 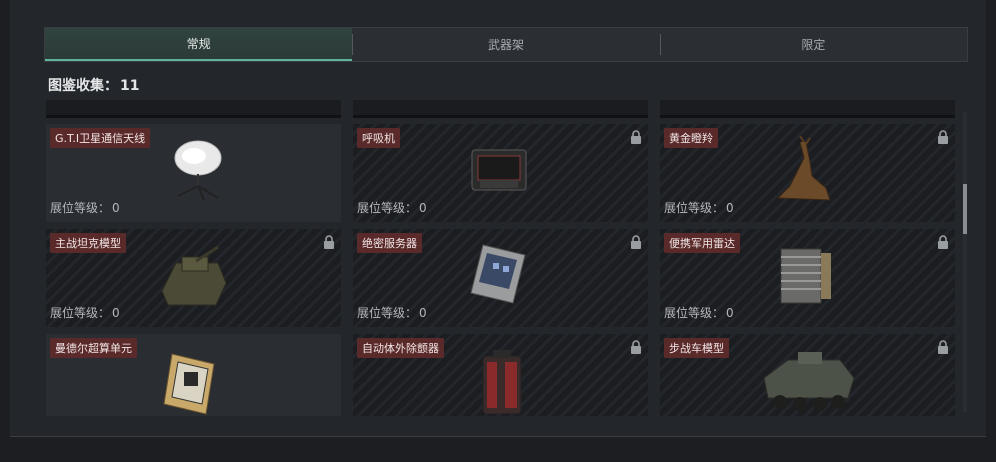 What do you see at coordinates (88, 243) in the screenshot?
I see `card-name: 主战坦克模型` at bounding box center [88, 243].